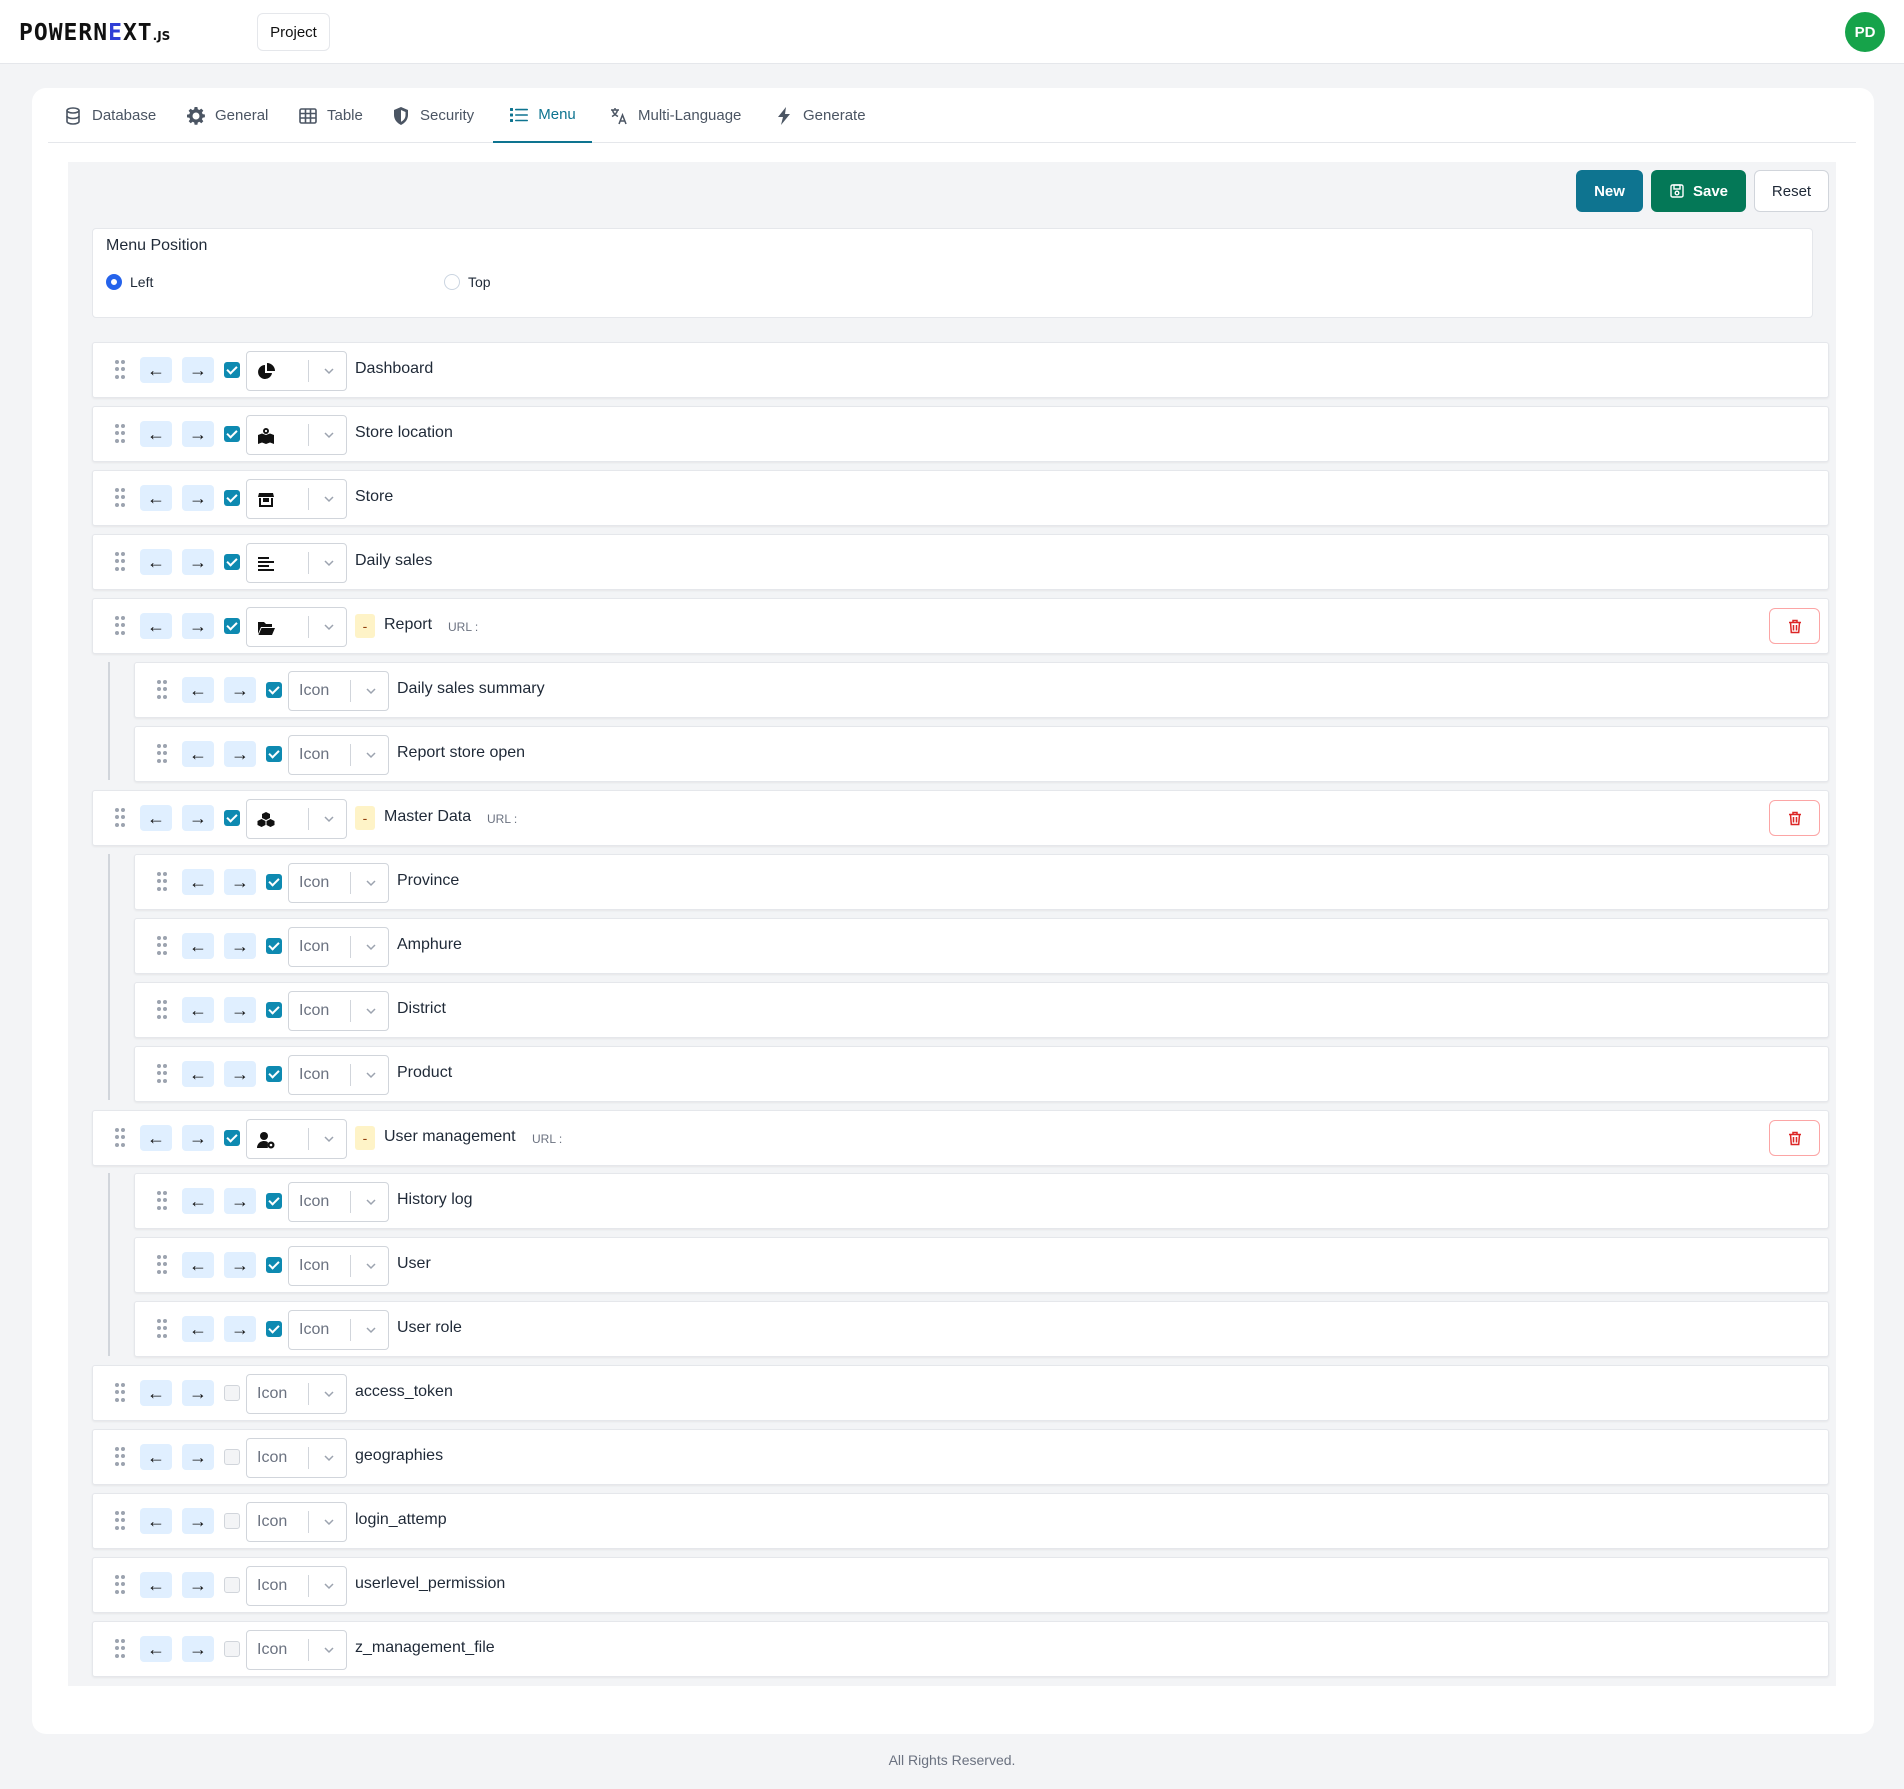 Image resolution: width=1904 pixels, height=1789 pixels. Describe the element at coordinates (981, 754) in the screenshot. I see `submenu-item-row: ← → Icon Report store open` at that location.